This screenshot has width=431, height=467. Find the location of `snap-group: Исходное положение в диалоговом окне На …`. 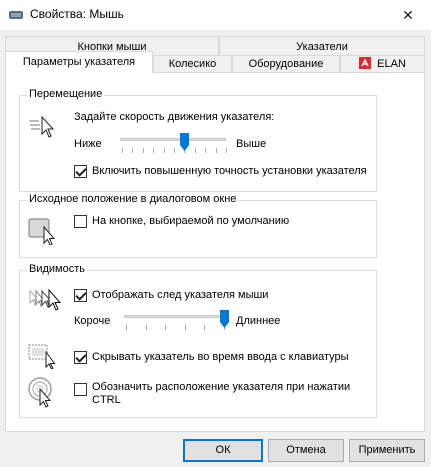

snap-group: Исходное положение в диалоговом окне На … is located at coordinates (198, 225).